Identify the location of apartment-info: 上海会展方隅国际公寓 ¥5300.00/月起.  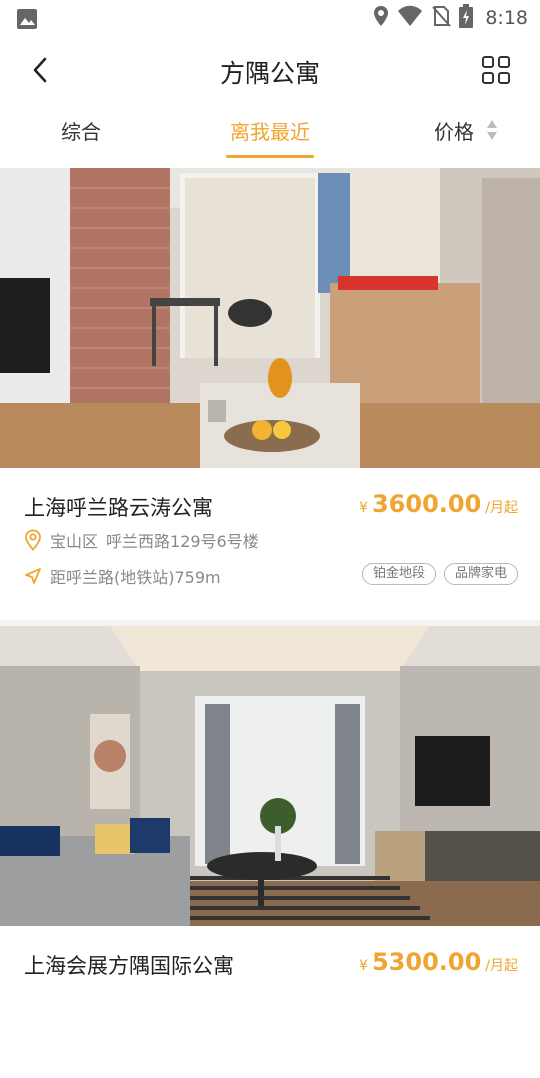
(270, 1002).